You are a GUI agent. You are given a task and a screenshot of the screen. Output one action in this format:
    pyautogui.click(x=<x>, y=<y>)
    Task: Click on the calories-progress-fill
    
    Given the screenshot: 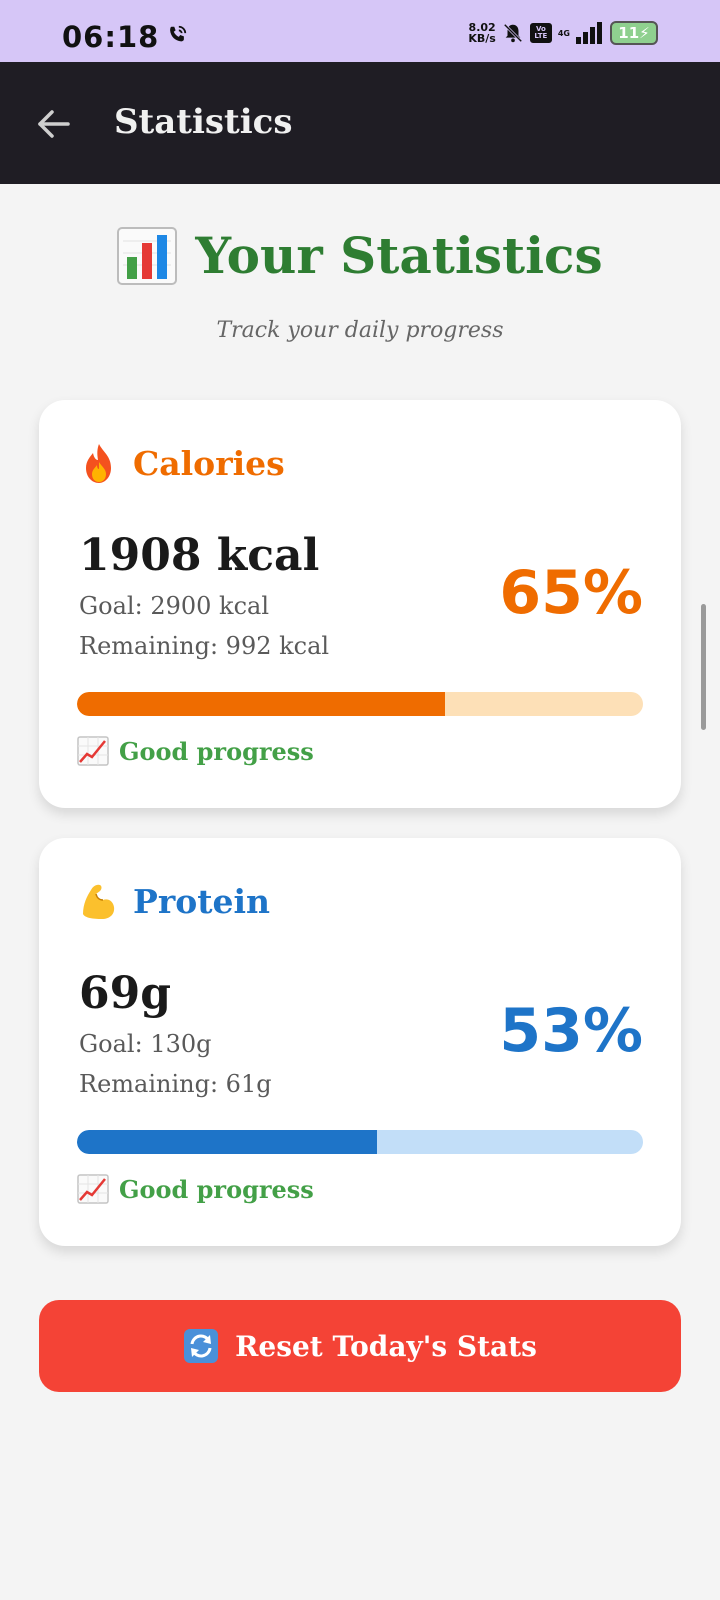 What is the action you would take?
    pyautogui.click(x=261, y=704)
    